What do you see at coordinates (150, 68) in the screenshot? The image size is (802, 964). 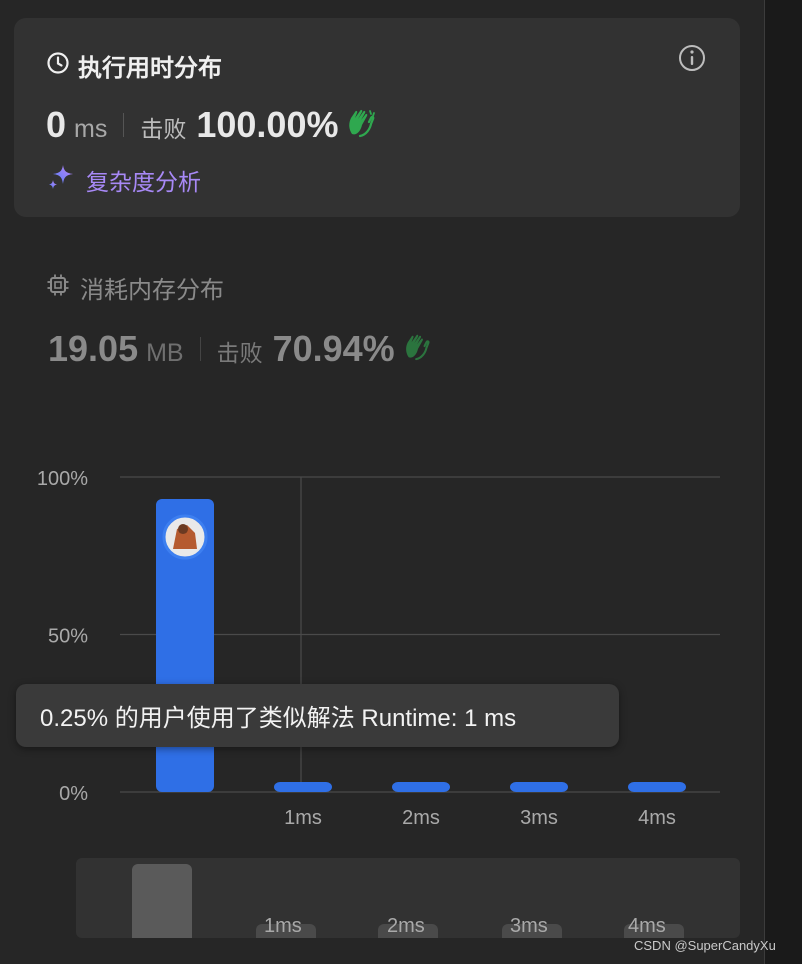 I see `runtime-title: 执行用时分布` at bounding box center [150, 68].